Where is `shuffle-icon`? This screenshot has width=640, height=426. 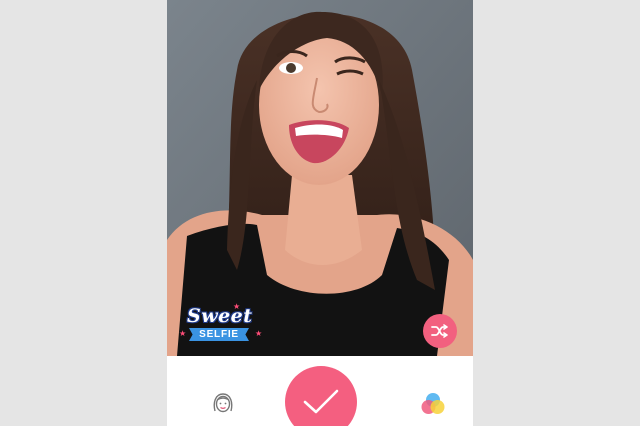 shuffle-icon is located at coordinates (439, 331).